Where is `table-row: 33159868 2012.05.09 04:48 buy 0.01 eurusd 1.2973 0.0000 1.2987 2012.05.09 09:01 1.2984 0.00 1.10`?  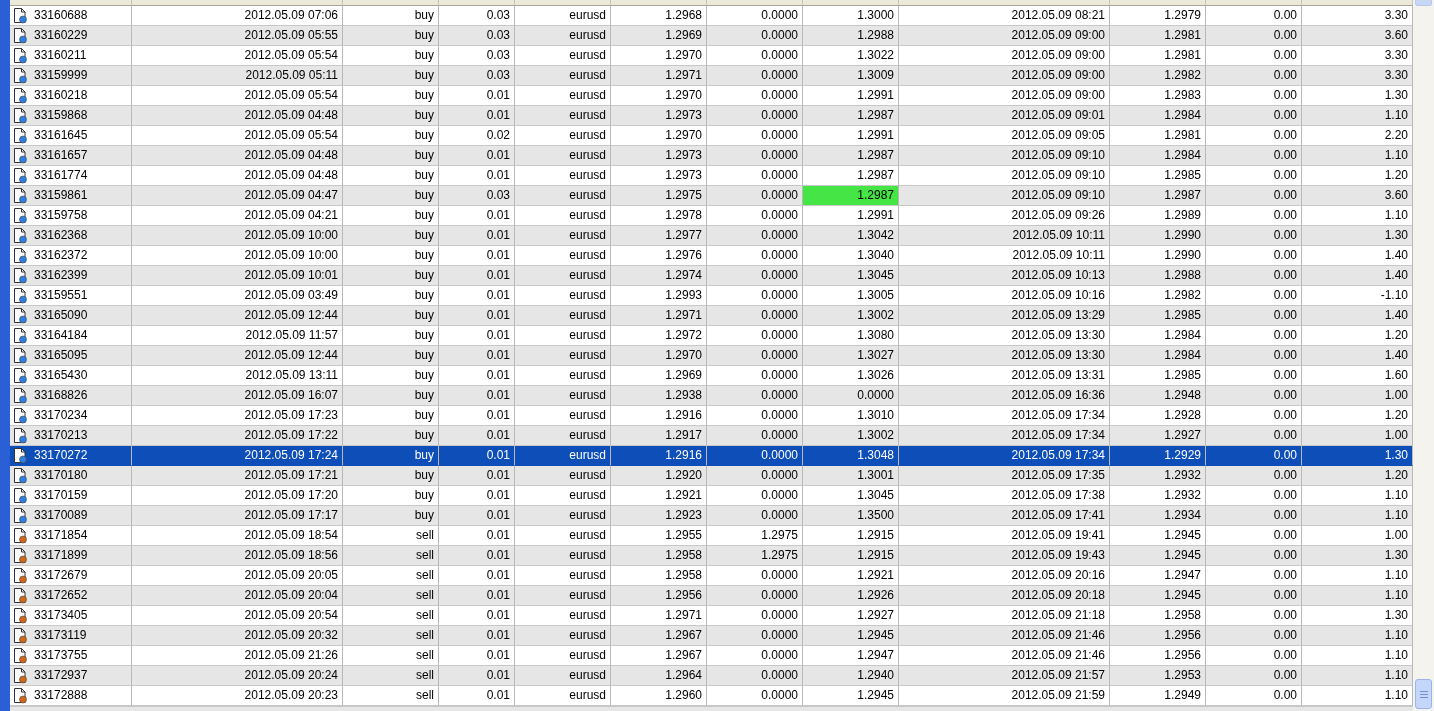 table-row: 33159868 2012.05.09 04:48 buy 0.01 eurusd 1.2973 0.0000 1.2987 2012.05.09 09:01 1.2984 0.00 1.10 is located at coordinates (711, 116).